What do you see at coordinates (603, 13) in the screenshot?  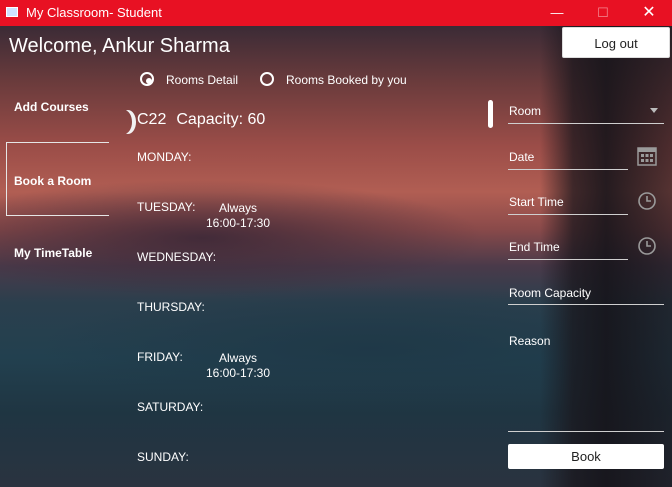 I see `maximize-icon: ☐` at bounding box center [603, 13].